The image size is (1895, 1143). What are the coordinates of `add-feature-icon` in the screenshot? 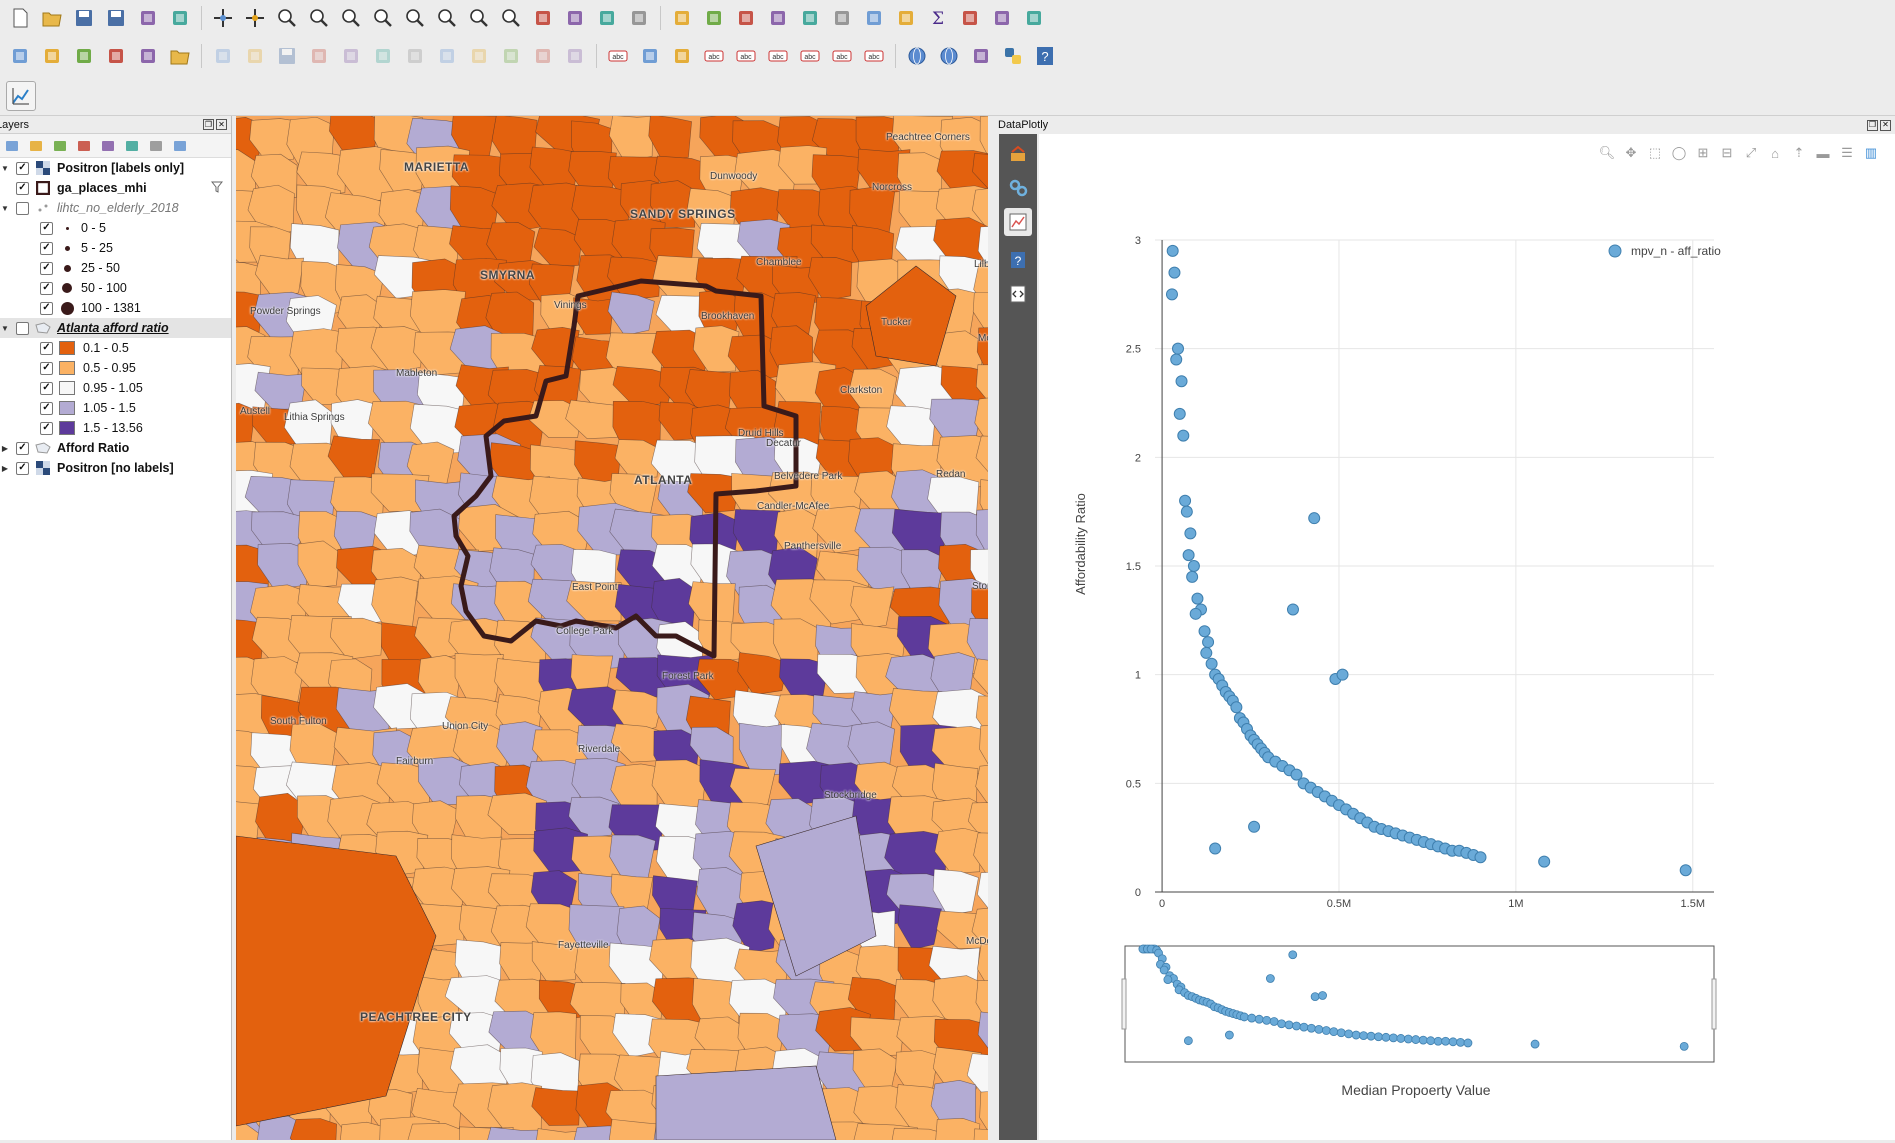 It's located at (319, 56).